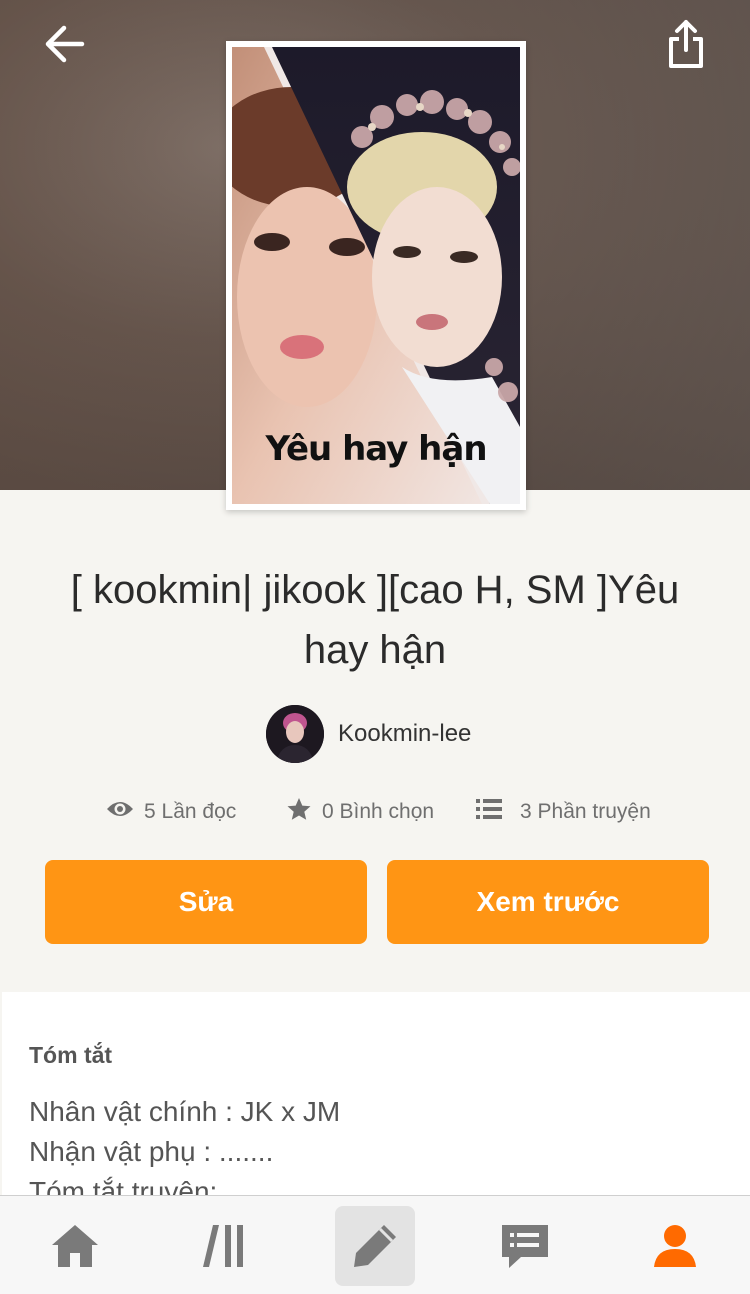 This screenshot has width=750, height=1294. I want to click on reads-stat: 5 Lần đọc, so click(171, 812).